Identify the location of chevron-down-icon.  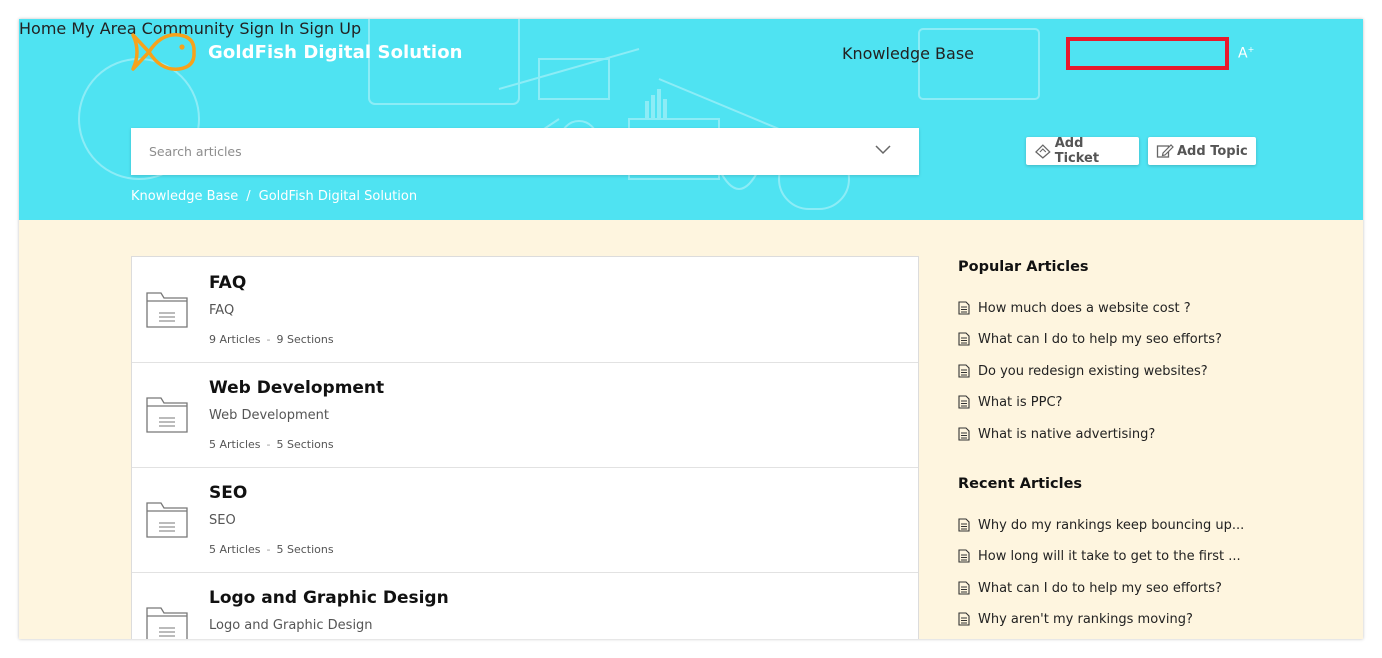
(883, 149).